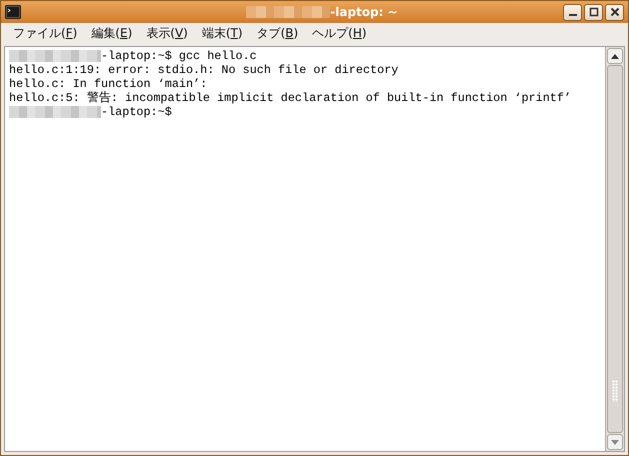 Image resolution: width=629 pixels, height=456 pixels. Describe the element at coordinates (615, 442) in the screenshot. I see `scroll-down-icon` at that location.